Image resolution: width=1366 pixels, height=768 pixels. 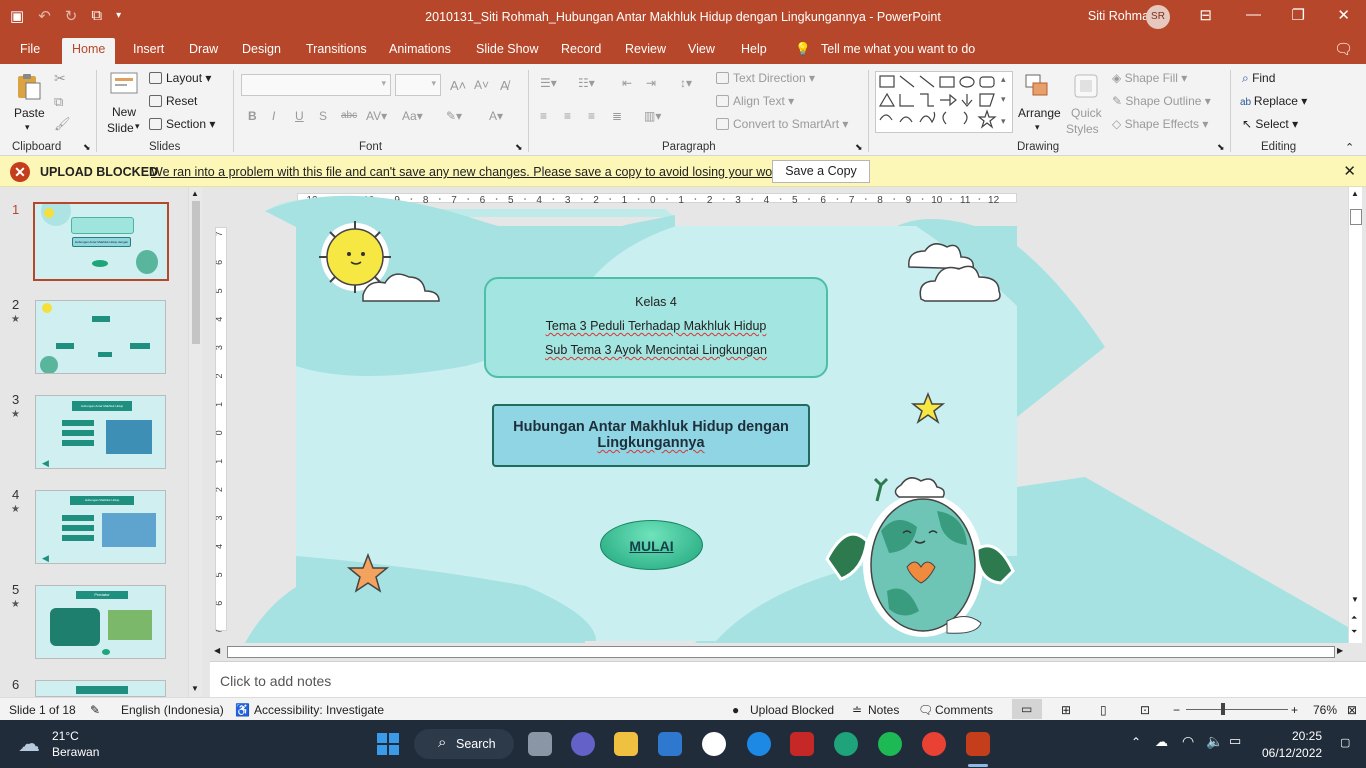 What do you see at coordinates (591, 116) in the screenshot?
I see `align-right-icon: ≡` at bounding box center [591, 116].